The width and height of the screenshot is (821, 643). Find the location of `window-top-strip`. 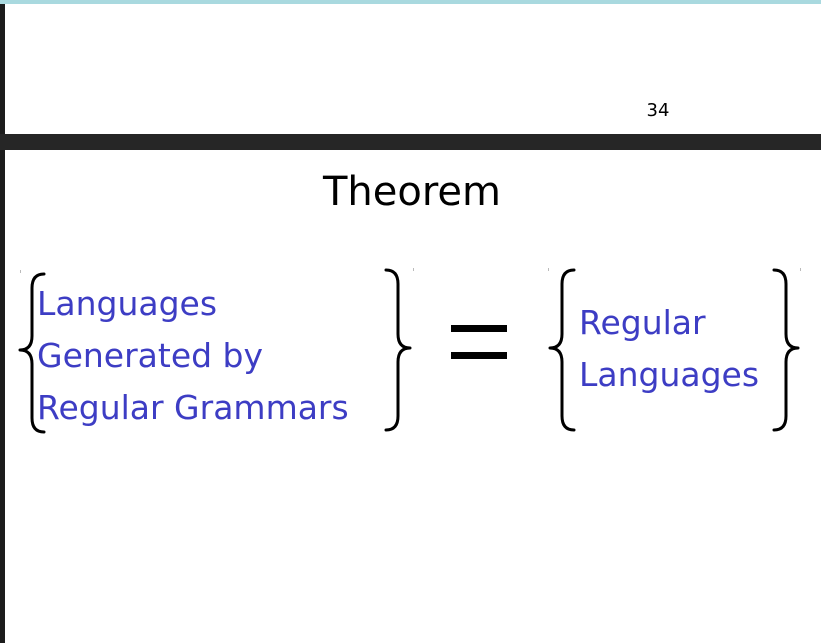

window-top-strip is located at coordinates (410, 2).